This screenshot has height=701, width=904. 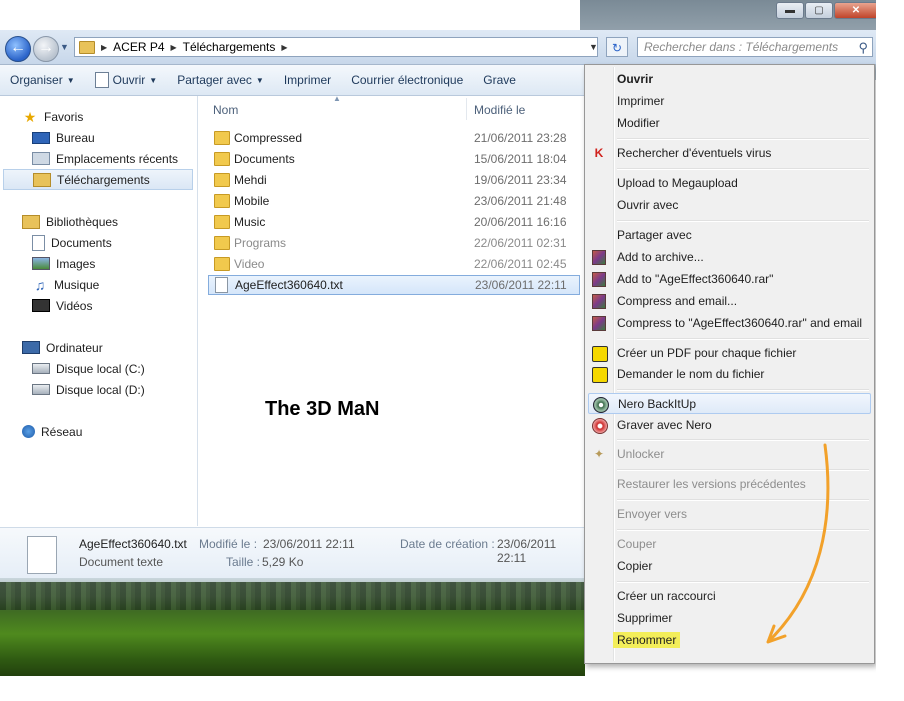 What do you see at coordinates (28, 431) in the screenshot?
I see `network-icon` at bounding box center [28, 431].